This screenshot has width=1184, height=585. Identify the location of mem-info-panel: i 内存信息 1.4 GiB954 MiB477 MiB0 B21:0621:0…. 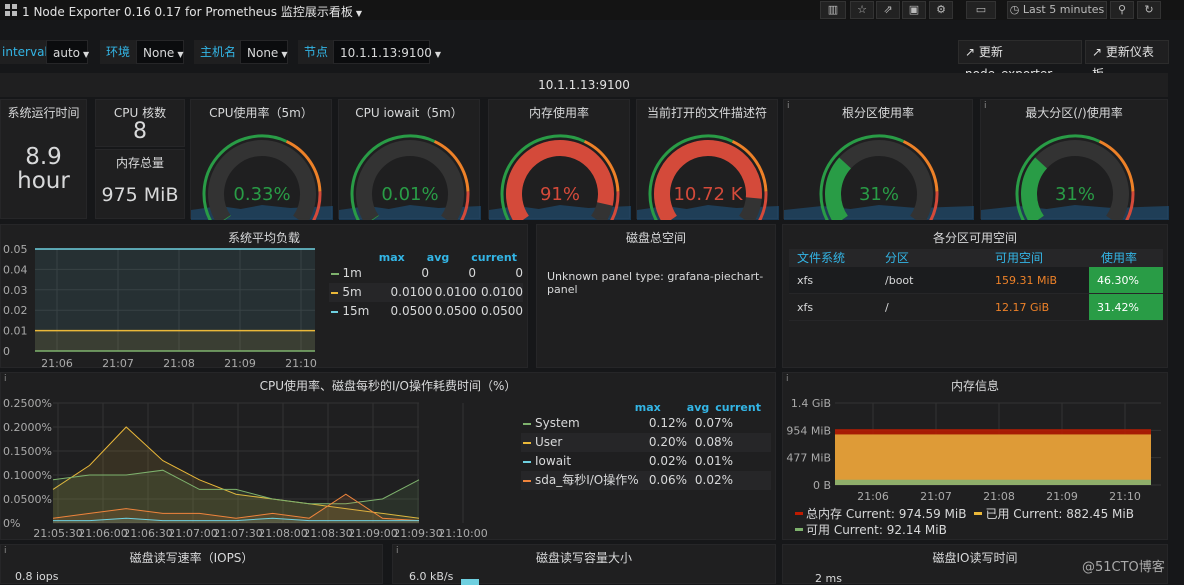
(975, 456).